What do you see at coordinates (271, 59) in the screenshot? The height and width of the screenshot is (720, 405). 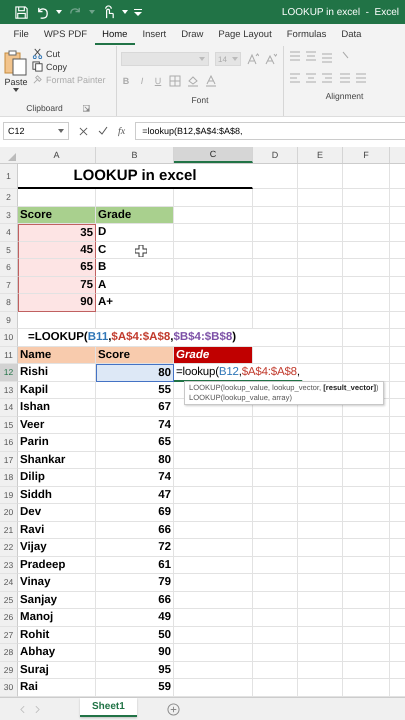 I see `shrink-font-icon` at bounding box center [271, 59].